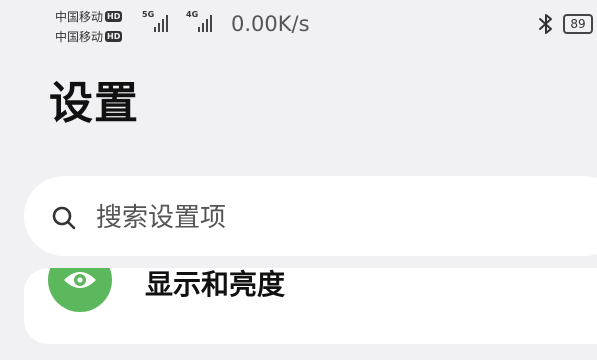  Describe the element at coordinates (545, 24) in the screenshot. I see `bluetooth-icon` at that location.